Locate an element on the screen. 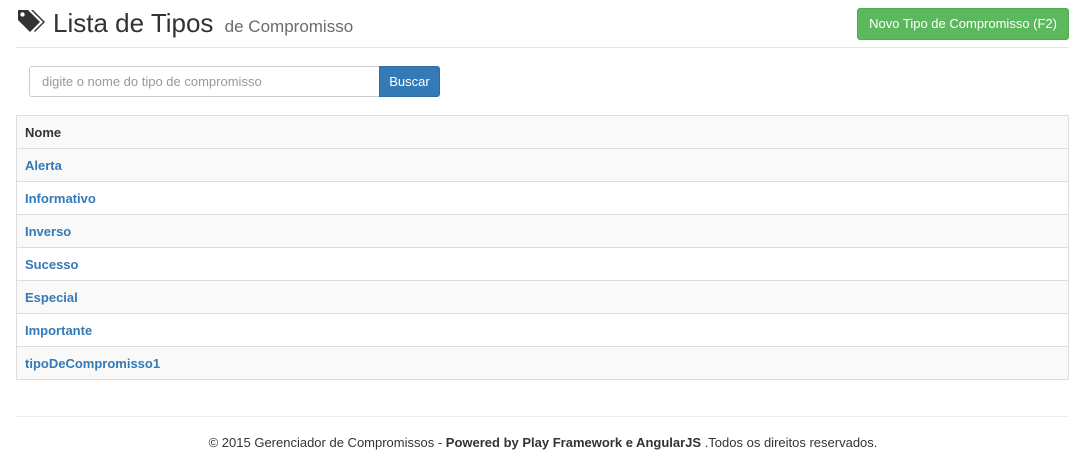  table-cell: Especial is located at coordinates (542, 297).